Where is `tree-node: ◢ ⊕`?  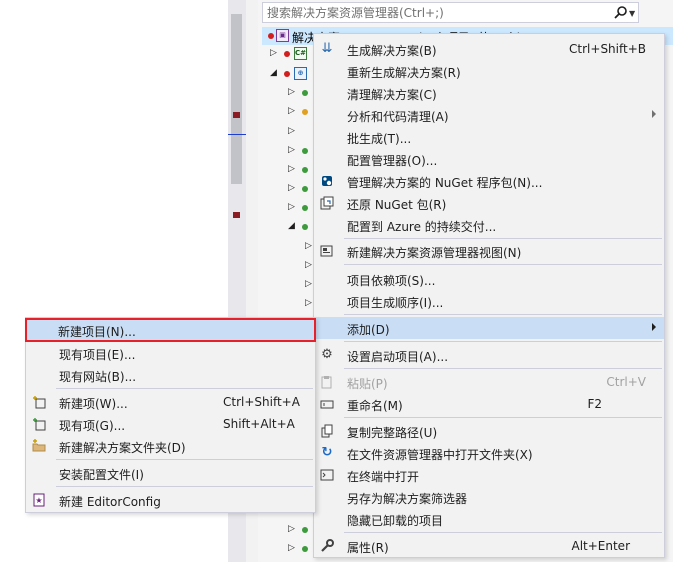 tree-node: ◢ ⊕ is located at coordinates (292, 74).